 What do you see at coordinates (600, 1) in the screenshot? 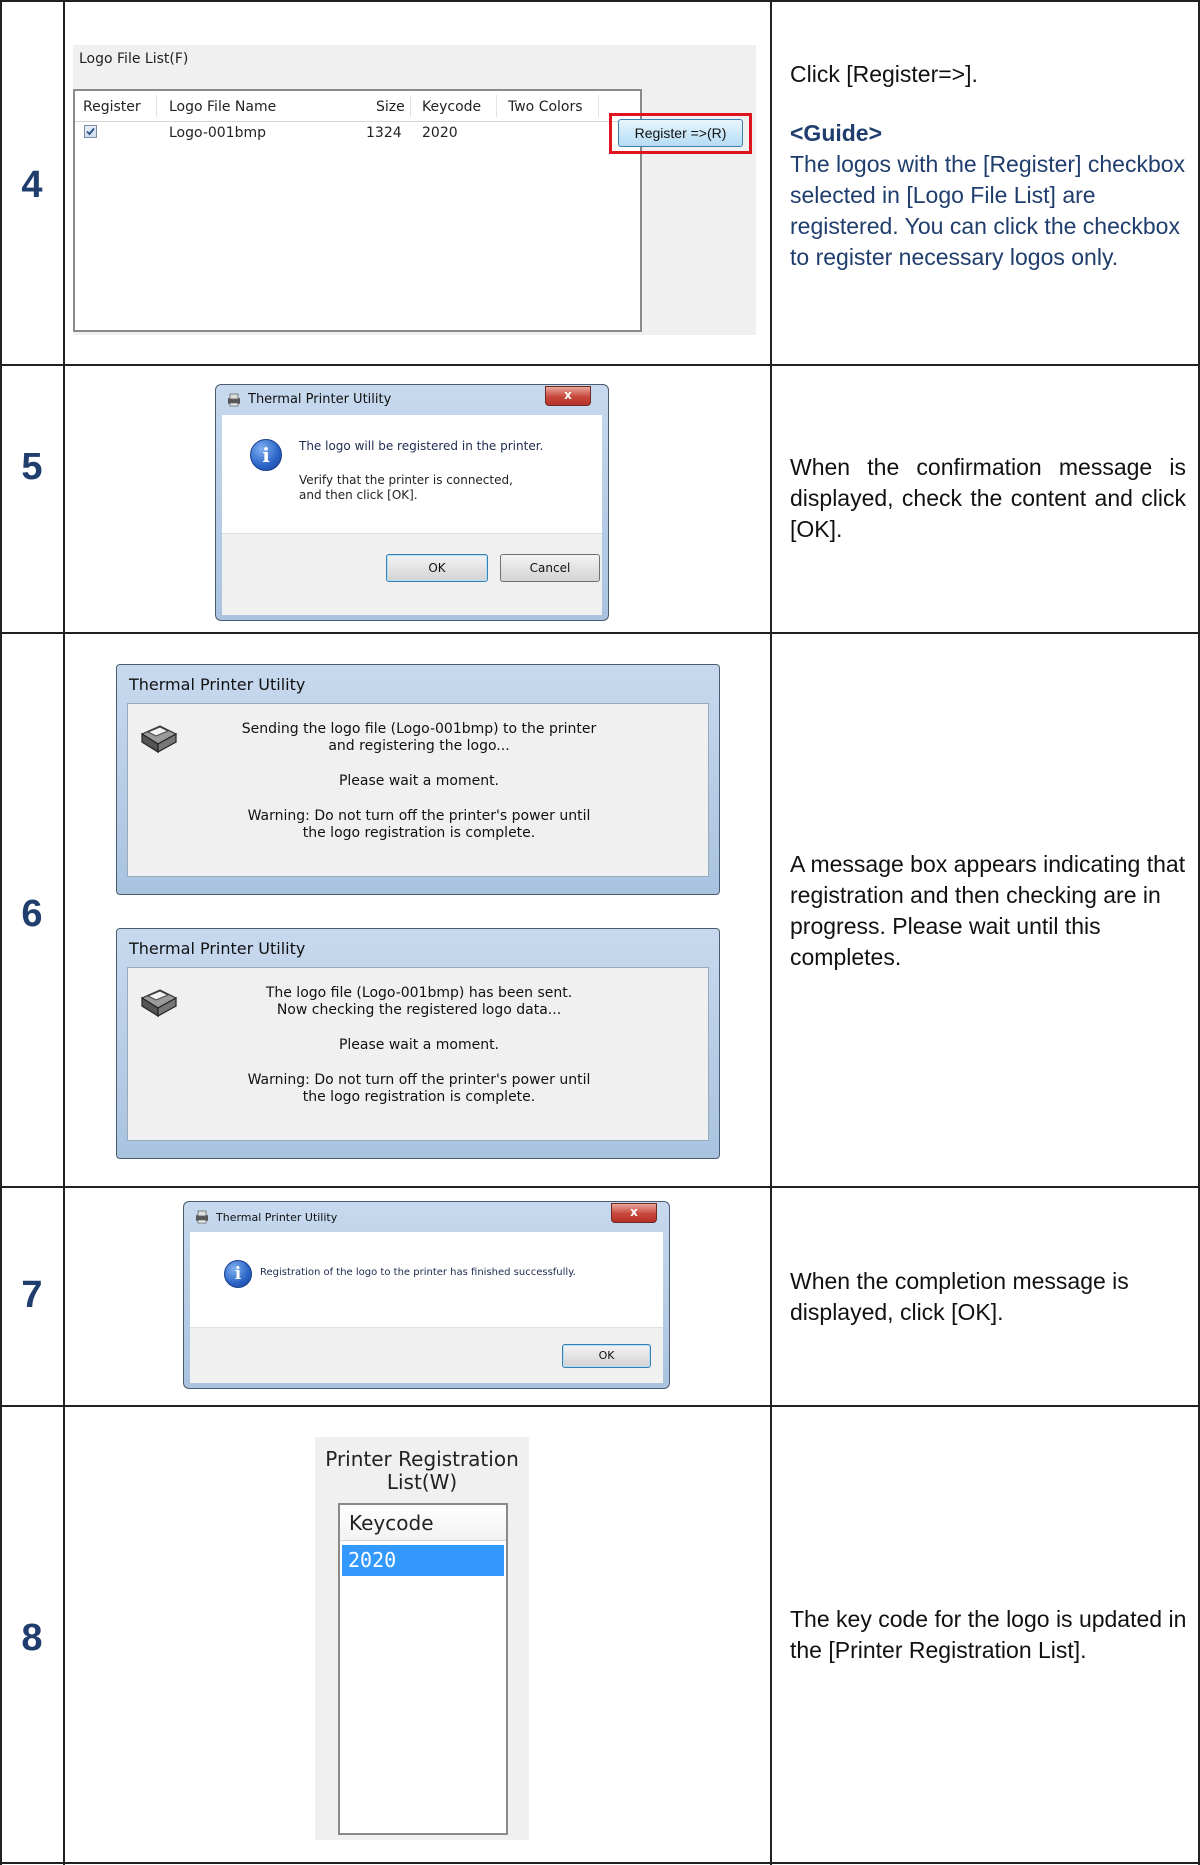
I see `table-border-top` at bounding box center [600, 1].